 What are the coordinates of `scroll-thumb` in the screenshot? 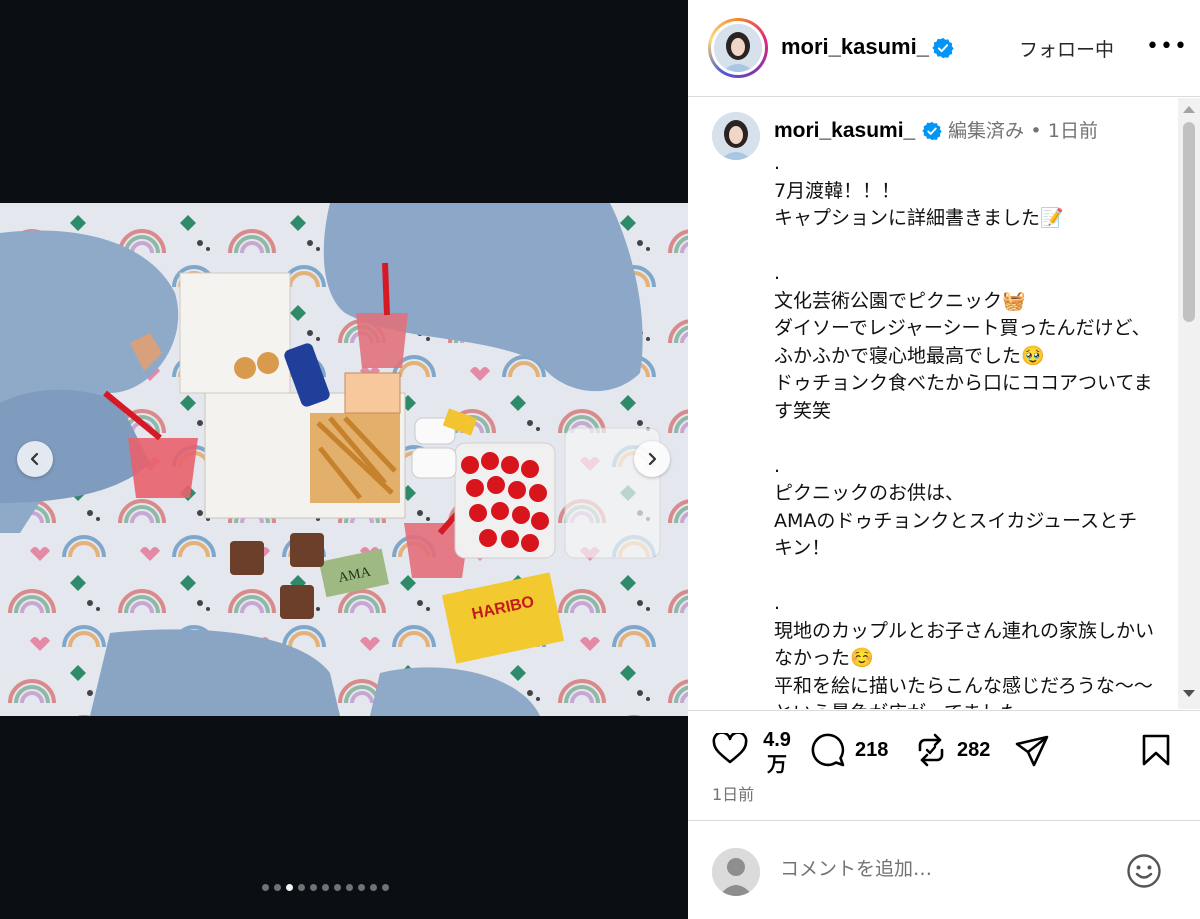 It's located at (1189, 222).